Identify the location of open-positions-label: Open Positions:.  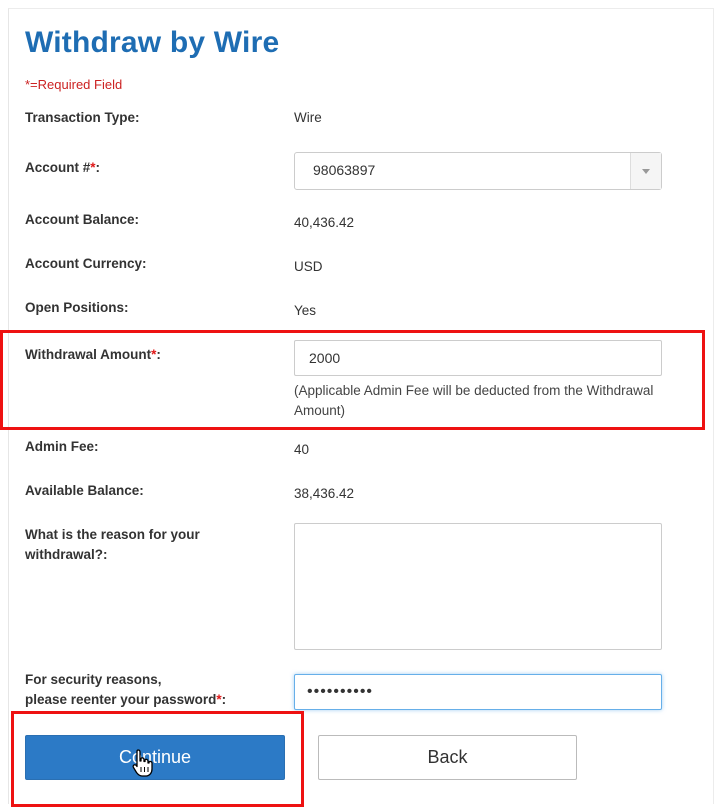
(77, 307).